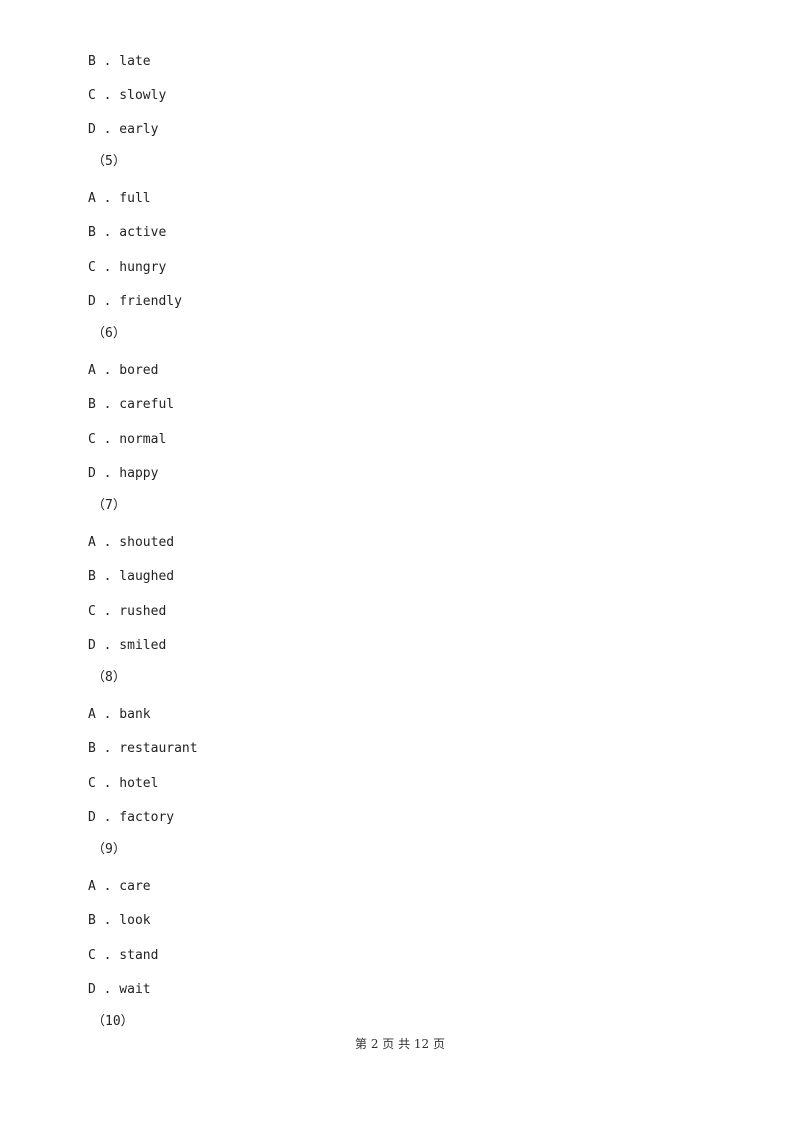 This screenshot has height=1132, width=800. I want to click on question-number: （7）, so click(109, 505).